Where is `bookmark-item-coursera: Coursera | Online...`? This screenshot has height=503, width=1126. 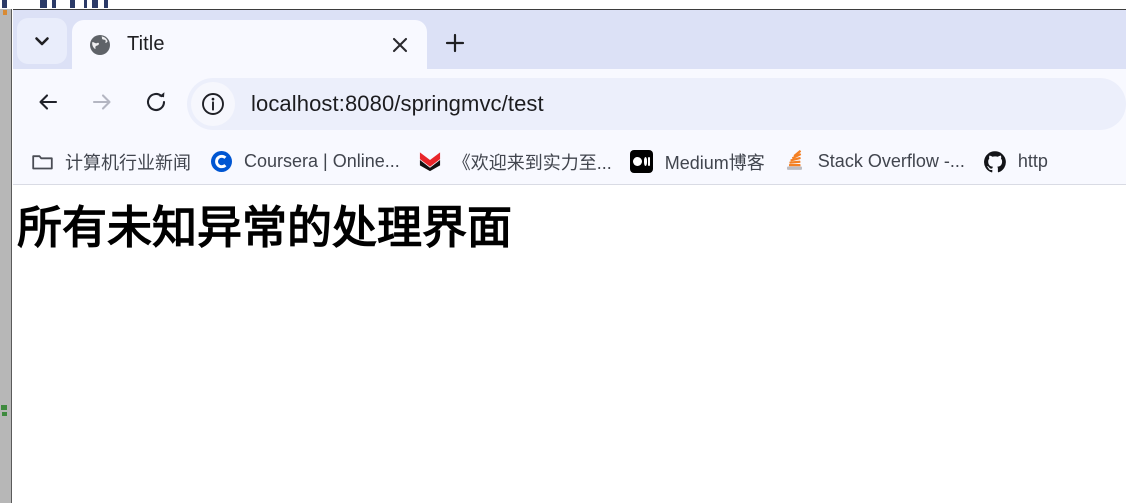 bookmark-item-coursera: Coursera | Online... is located at coordinates (304, 162).